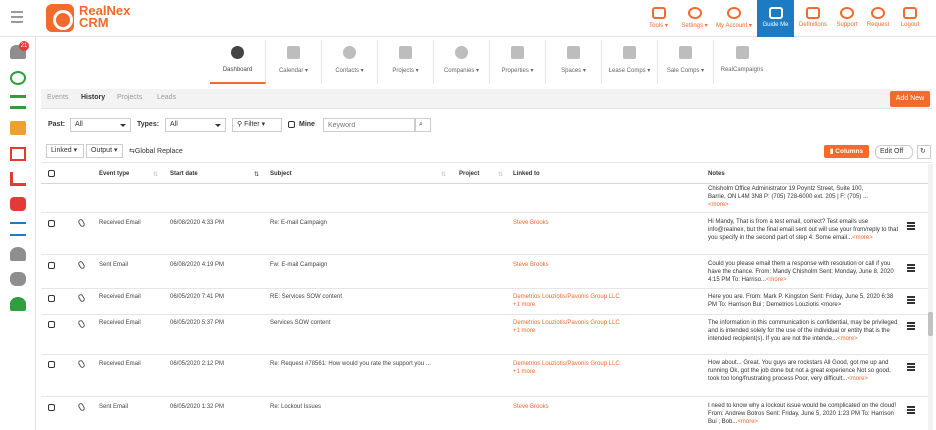 This screenshot has width=936, height=430. What do you see at coordinates (406, 62) in the screenshot?
I see `module-projects: Projects ▾` at bounding box center [406, 62].